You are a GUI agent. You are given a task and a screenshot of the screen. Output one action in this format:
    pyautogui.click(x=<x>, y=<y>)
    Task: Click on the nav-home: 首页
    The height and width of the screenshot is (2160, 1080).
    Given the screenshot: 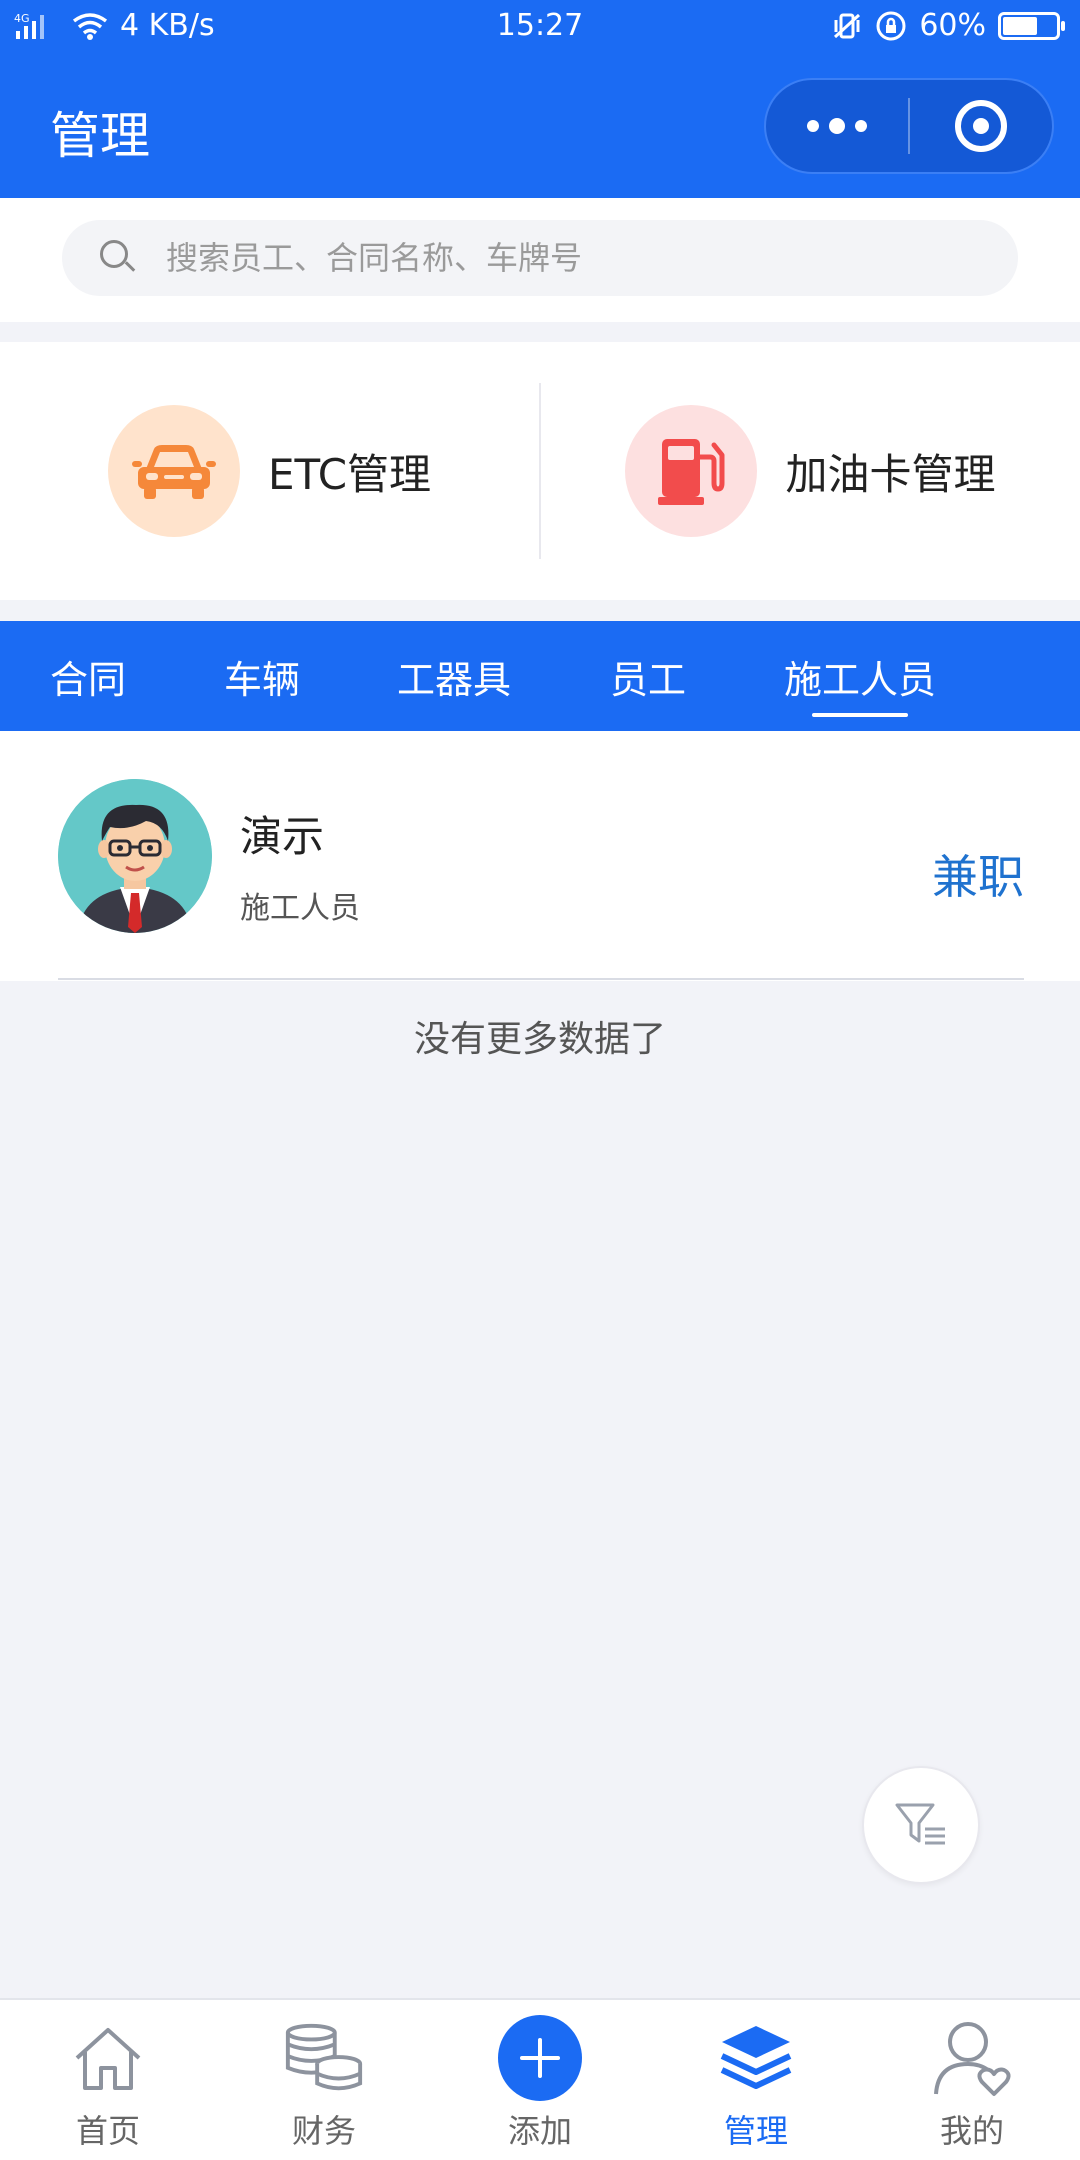 What is the action you would take?
    pyautogui.click(x=108, y=2080)
    